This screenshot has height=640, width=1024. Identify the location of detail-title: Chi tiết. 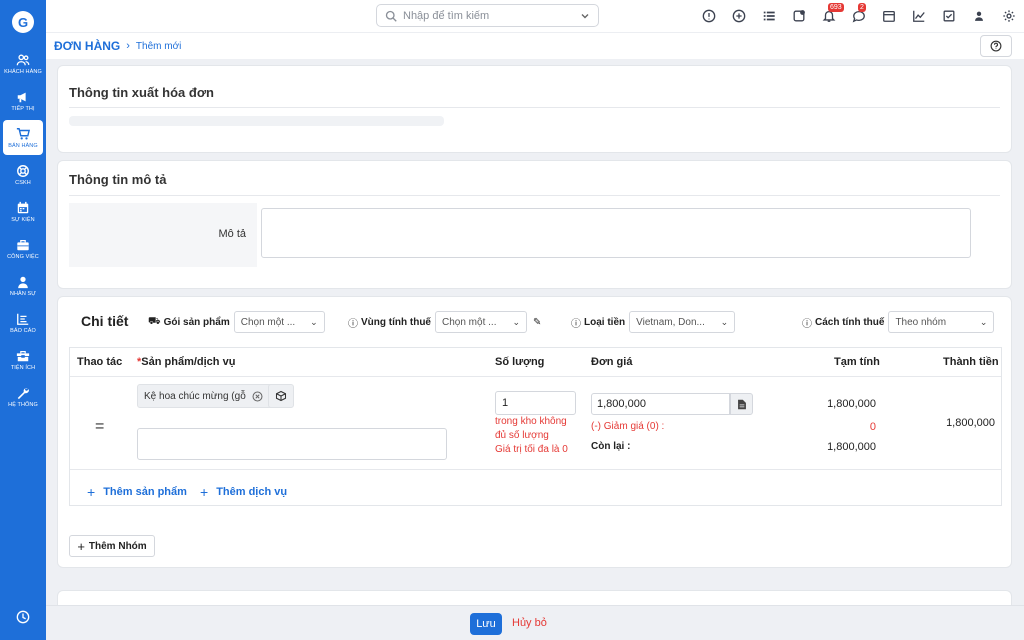
(105, 321).